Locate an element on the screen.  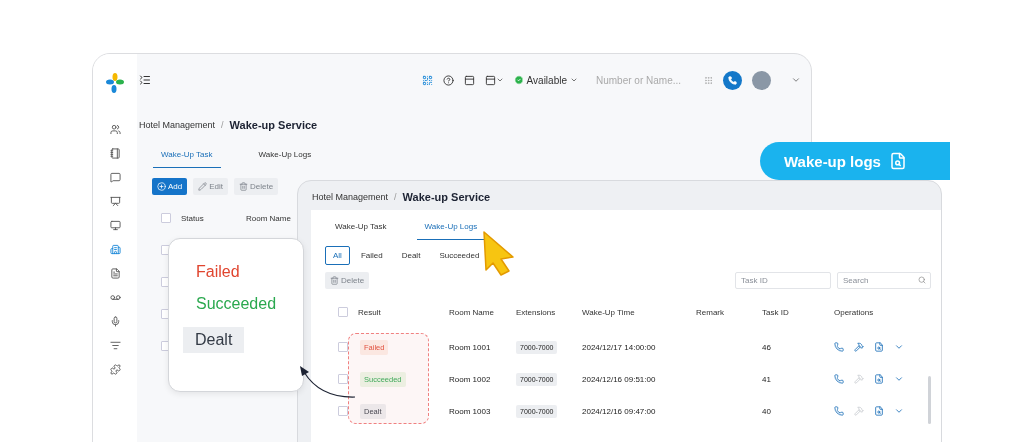
table-cell-text: Room 1002 is located at coordinates (470, 379).